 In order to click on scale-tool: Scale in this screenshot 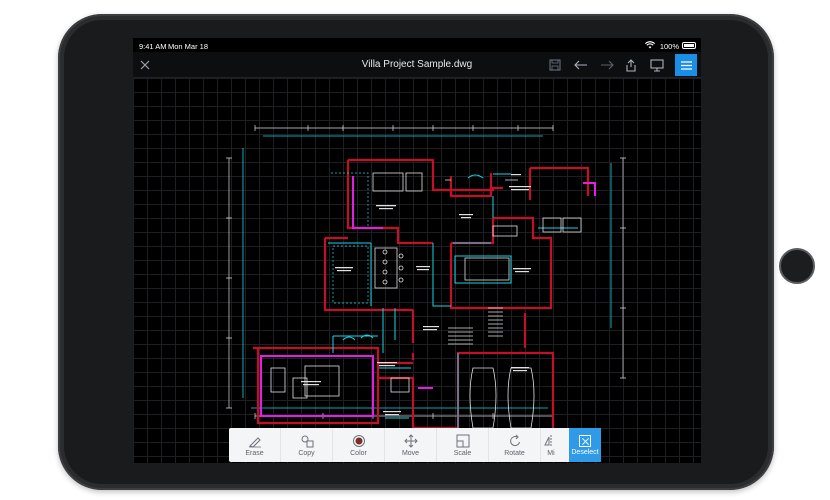, I will do `click(463, 445)`.